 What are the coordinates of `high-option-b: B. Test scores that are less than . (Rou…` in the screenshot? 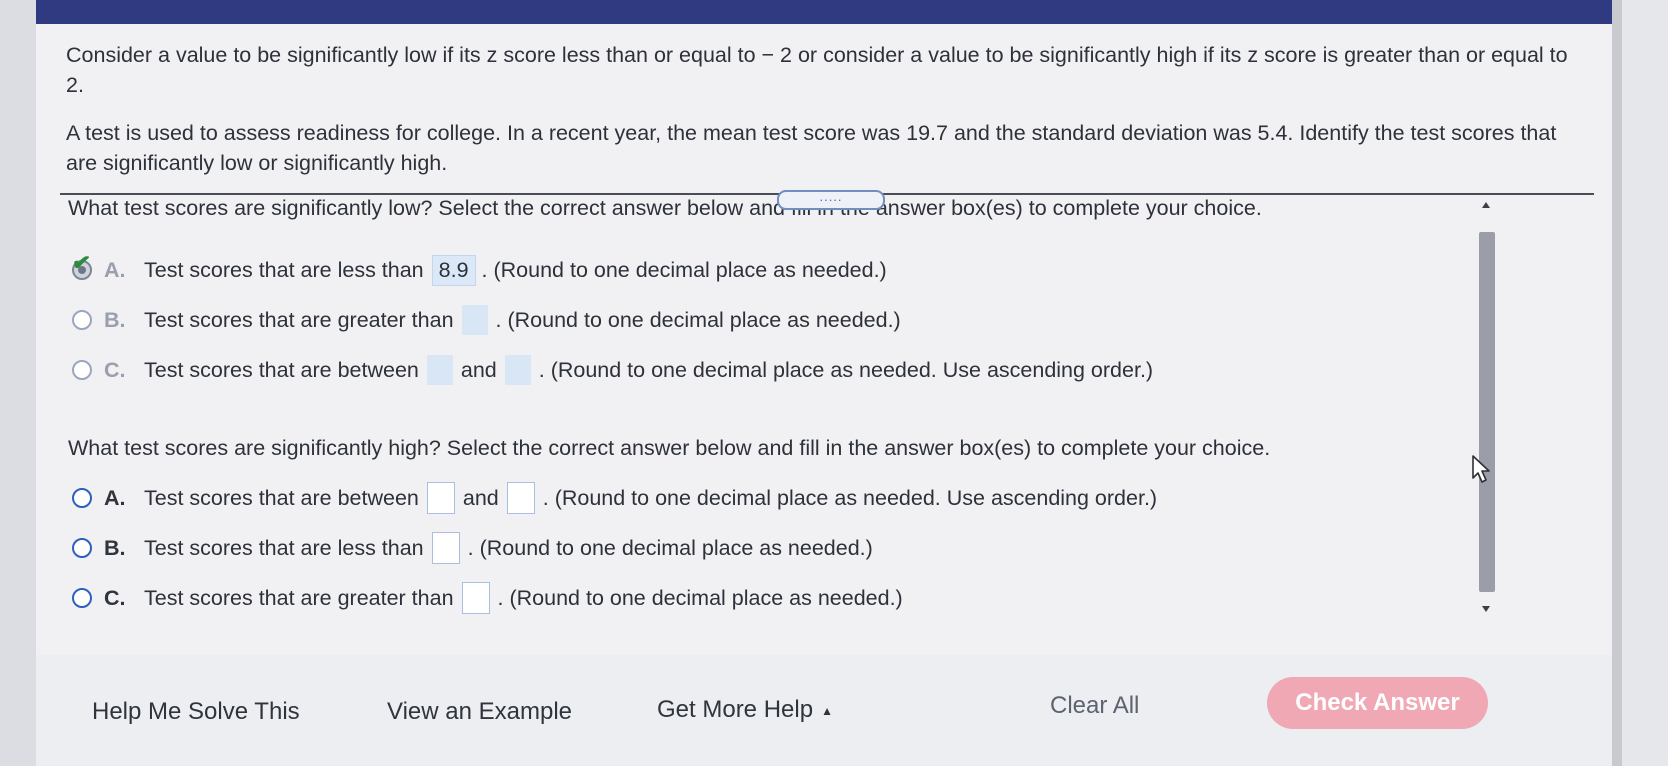 It's located at (472, 548).